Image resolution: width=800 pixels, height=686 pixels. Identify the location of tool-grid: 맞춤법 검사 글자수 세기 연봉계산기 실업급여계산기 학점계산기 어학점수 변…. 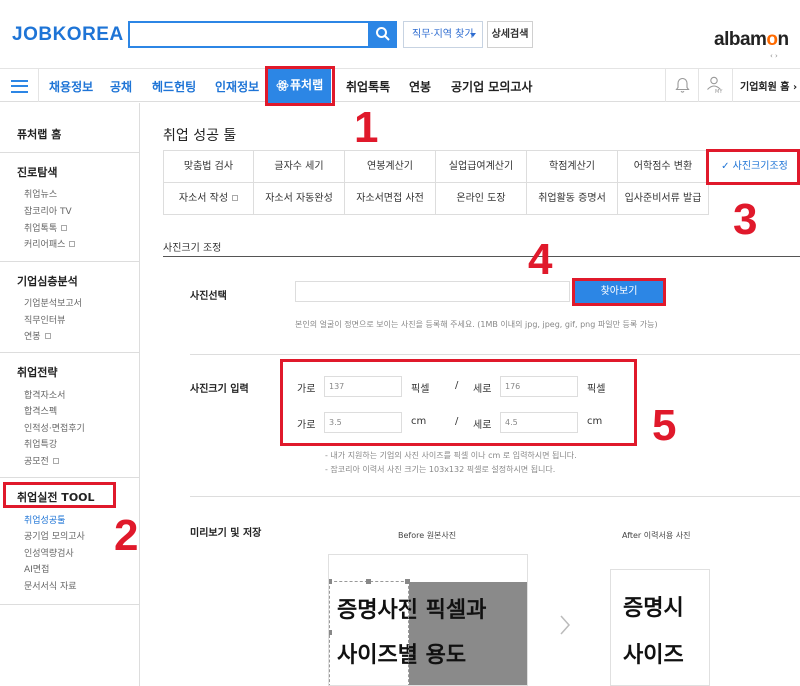
(481, 182).